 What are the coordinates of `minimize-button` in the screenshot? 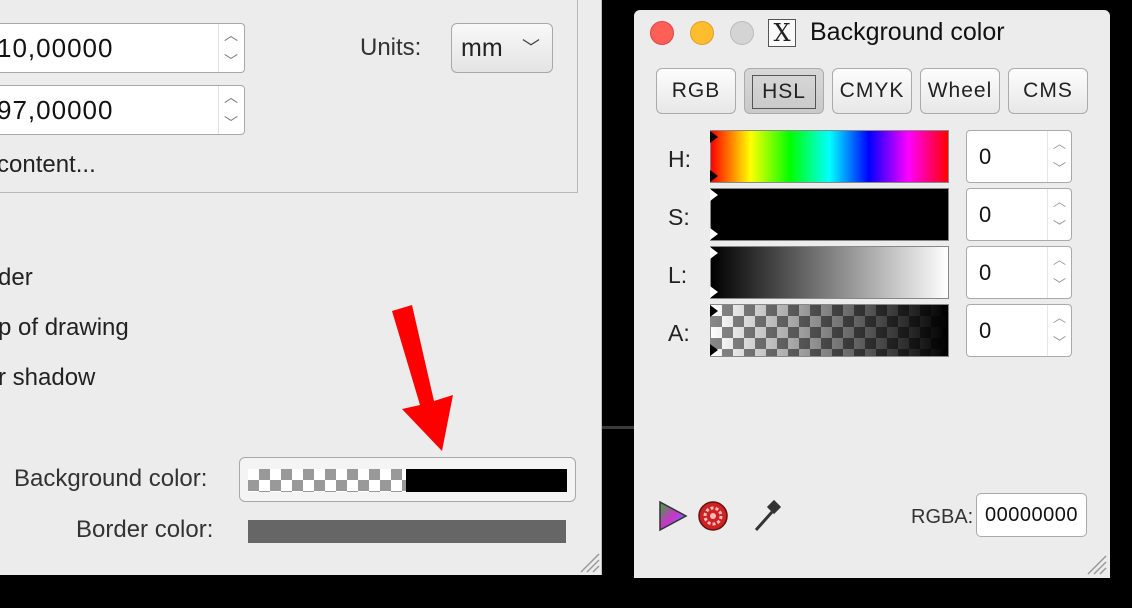 It's located at (702, 33).